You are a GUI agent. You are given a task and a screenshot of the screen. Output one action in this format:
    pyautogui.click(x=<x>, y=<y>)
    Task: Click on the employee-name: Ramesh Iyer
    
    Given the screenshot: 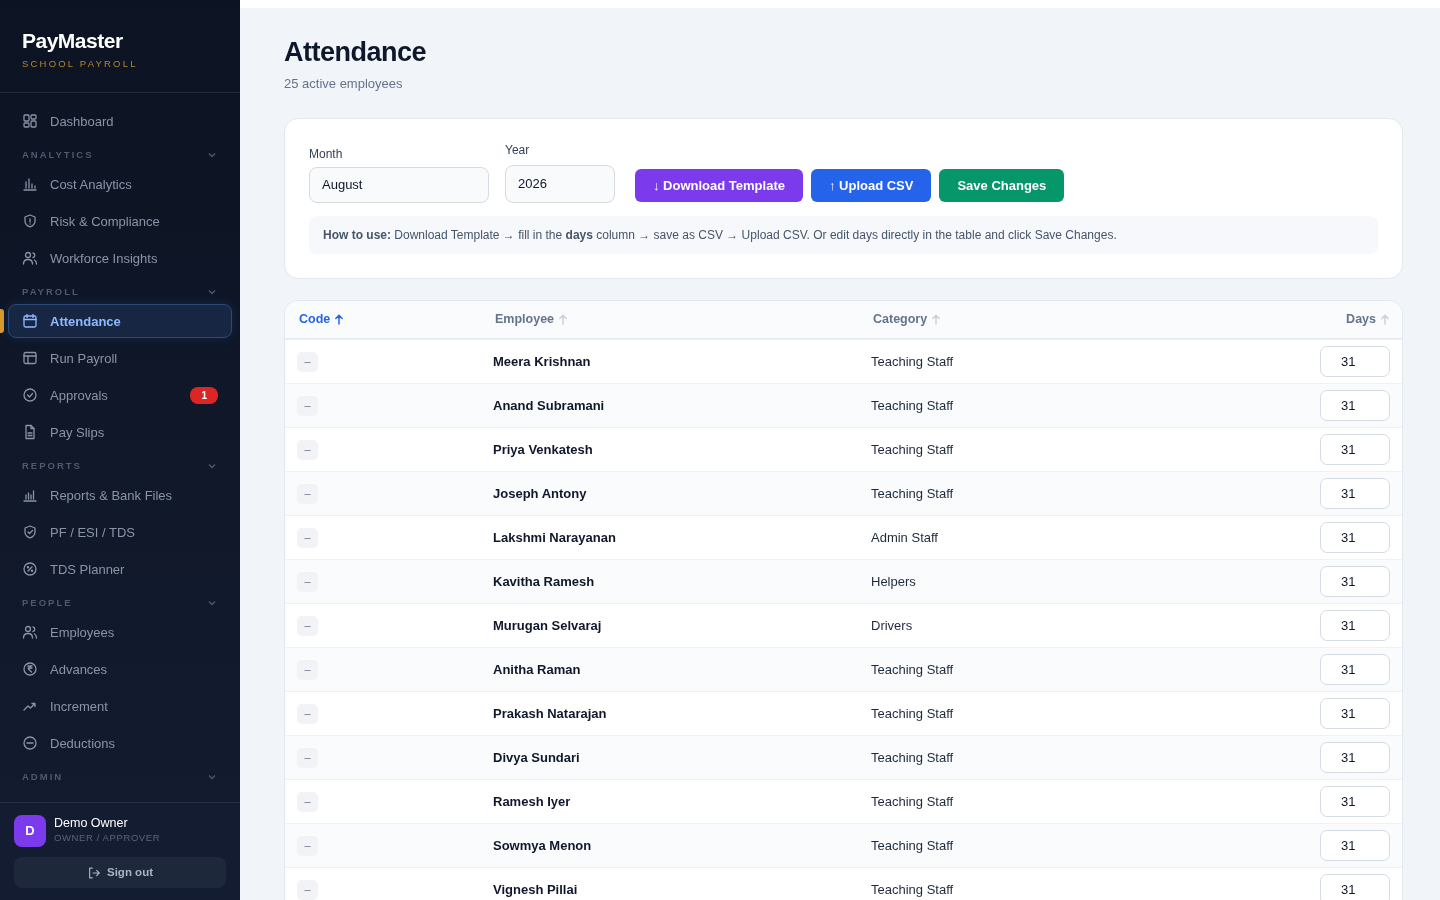 What is the action you would take?
    pyautogui.click(x=532, y=801)
    